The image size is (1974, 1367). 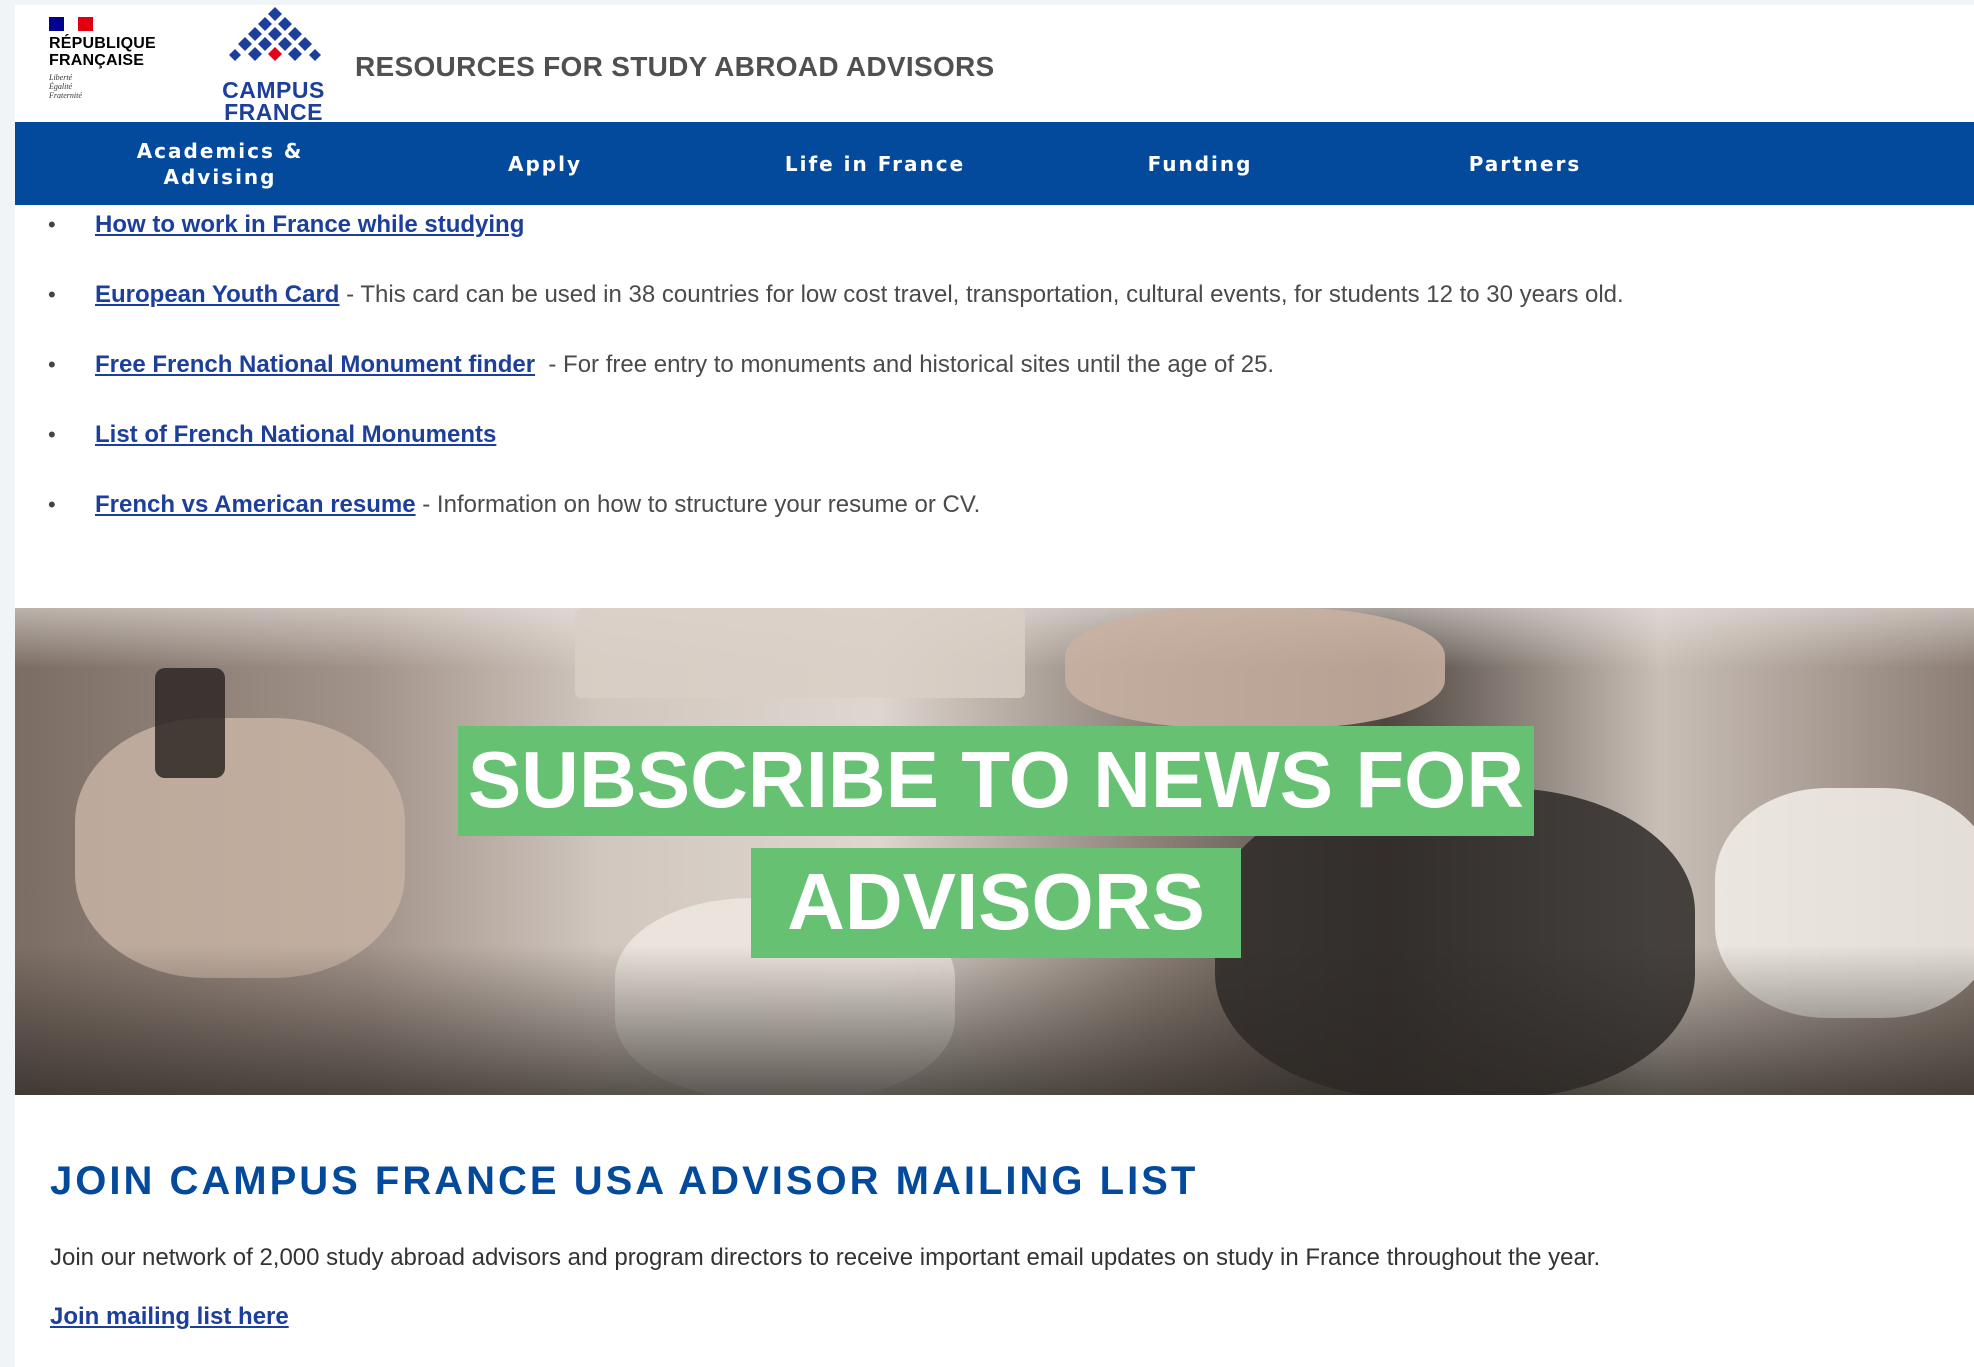 What do you see at coordinates (295, 434) in the screenshot?
I see `link-list-of-monuments: List of French National Monuments` at bounding box center [295, 434].